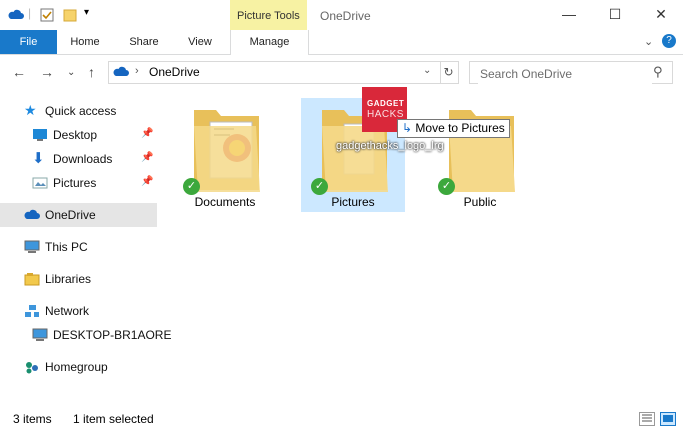 Image resolution: width=683 pixels, height=431 pixels. Describe the element at coordinates (386, 103) in the screenshot. I see `thumbnail-text: GADGET` at that location.